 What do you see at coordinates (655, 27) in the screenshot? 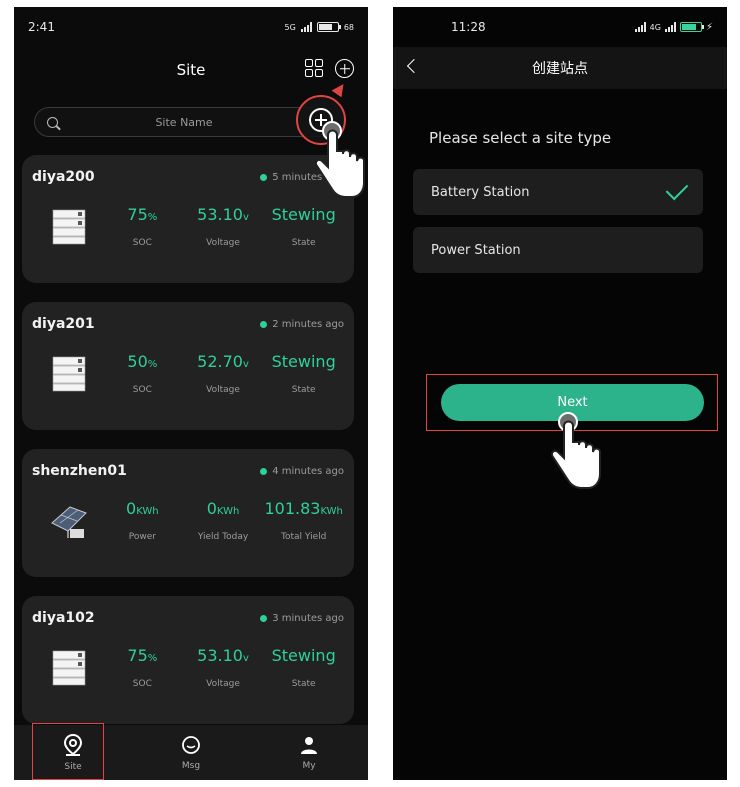
I see `network-label: 4G` at bounding box center [655, 27].